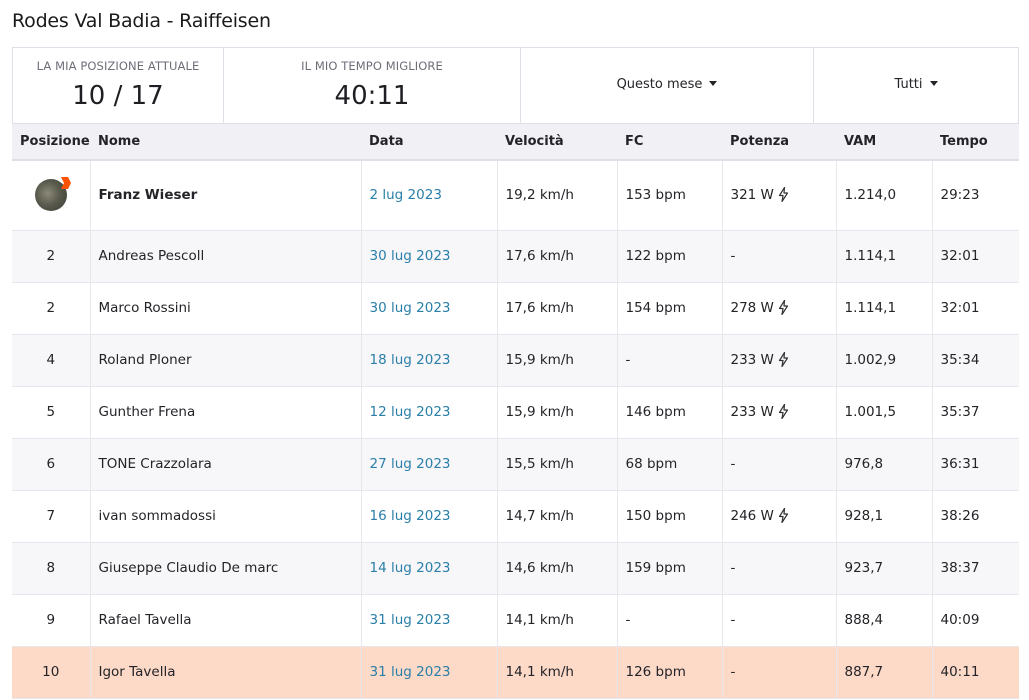 Image resolution: width=1029 pixels, height=700 pixels. Describe the element at coordinates (975, 568) in the screenshot. I see `time-cell: 38:37` at that location.